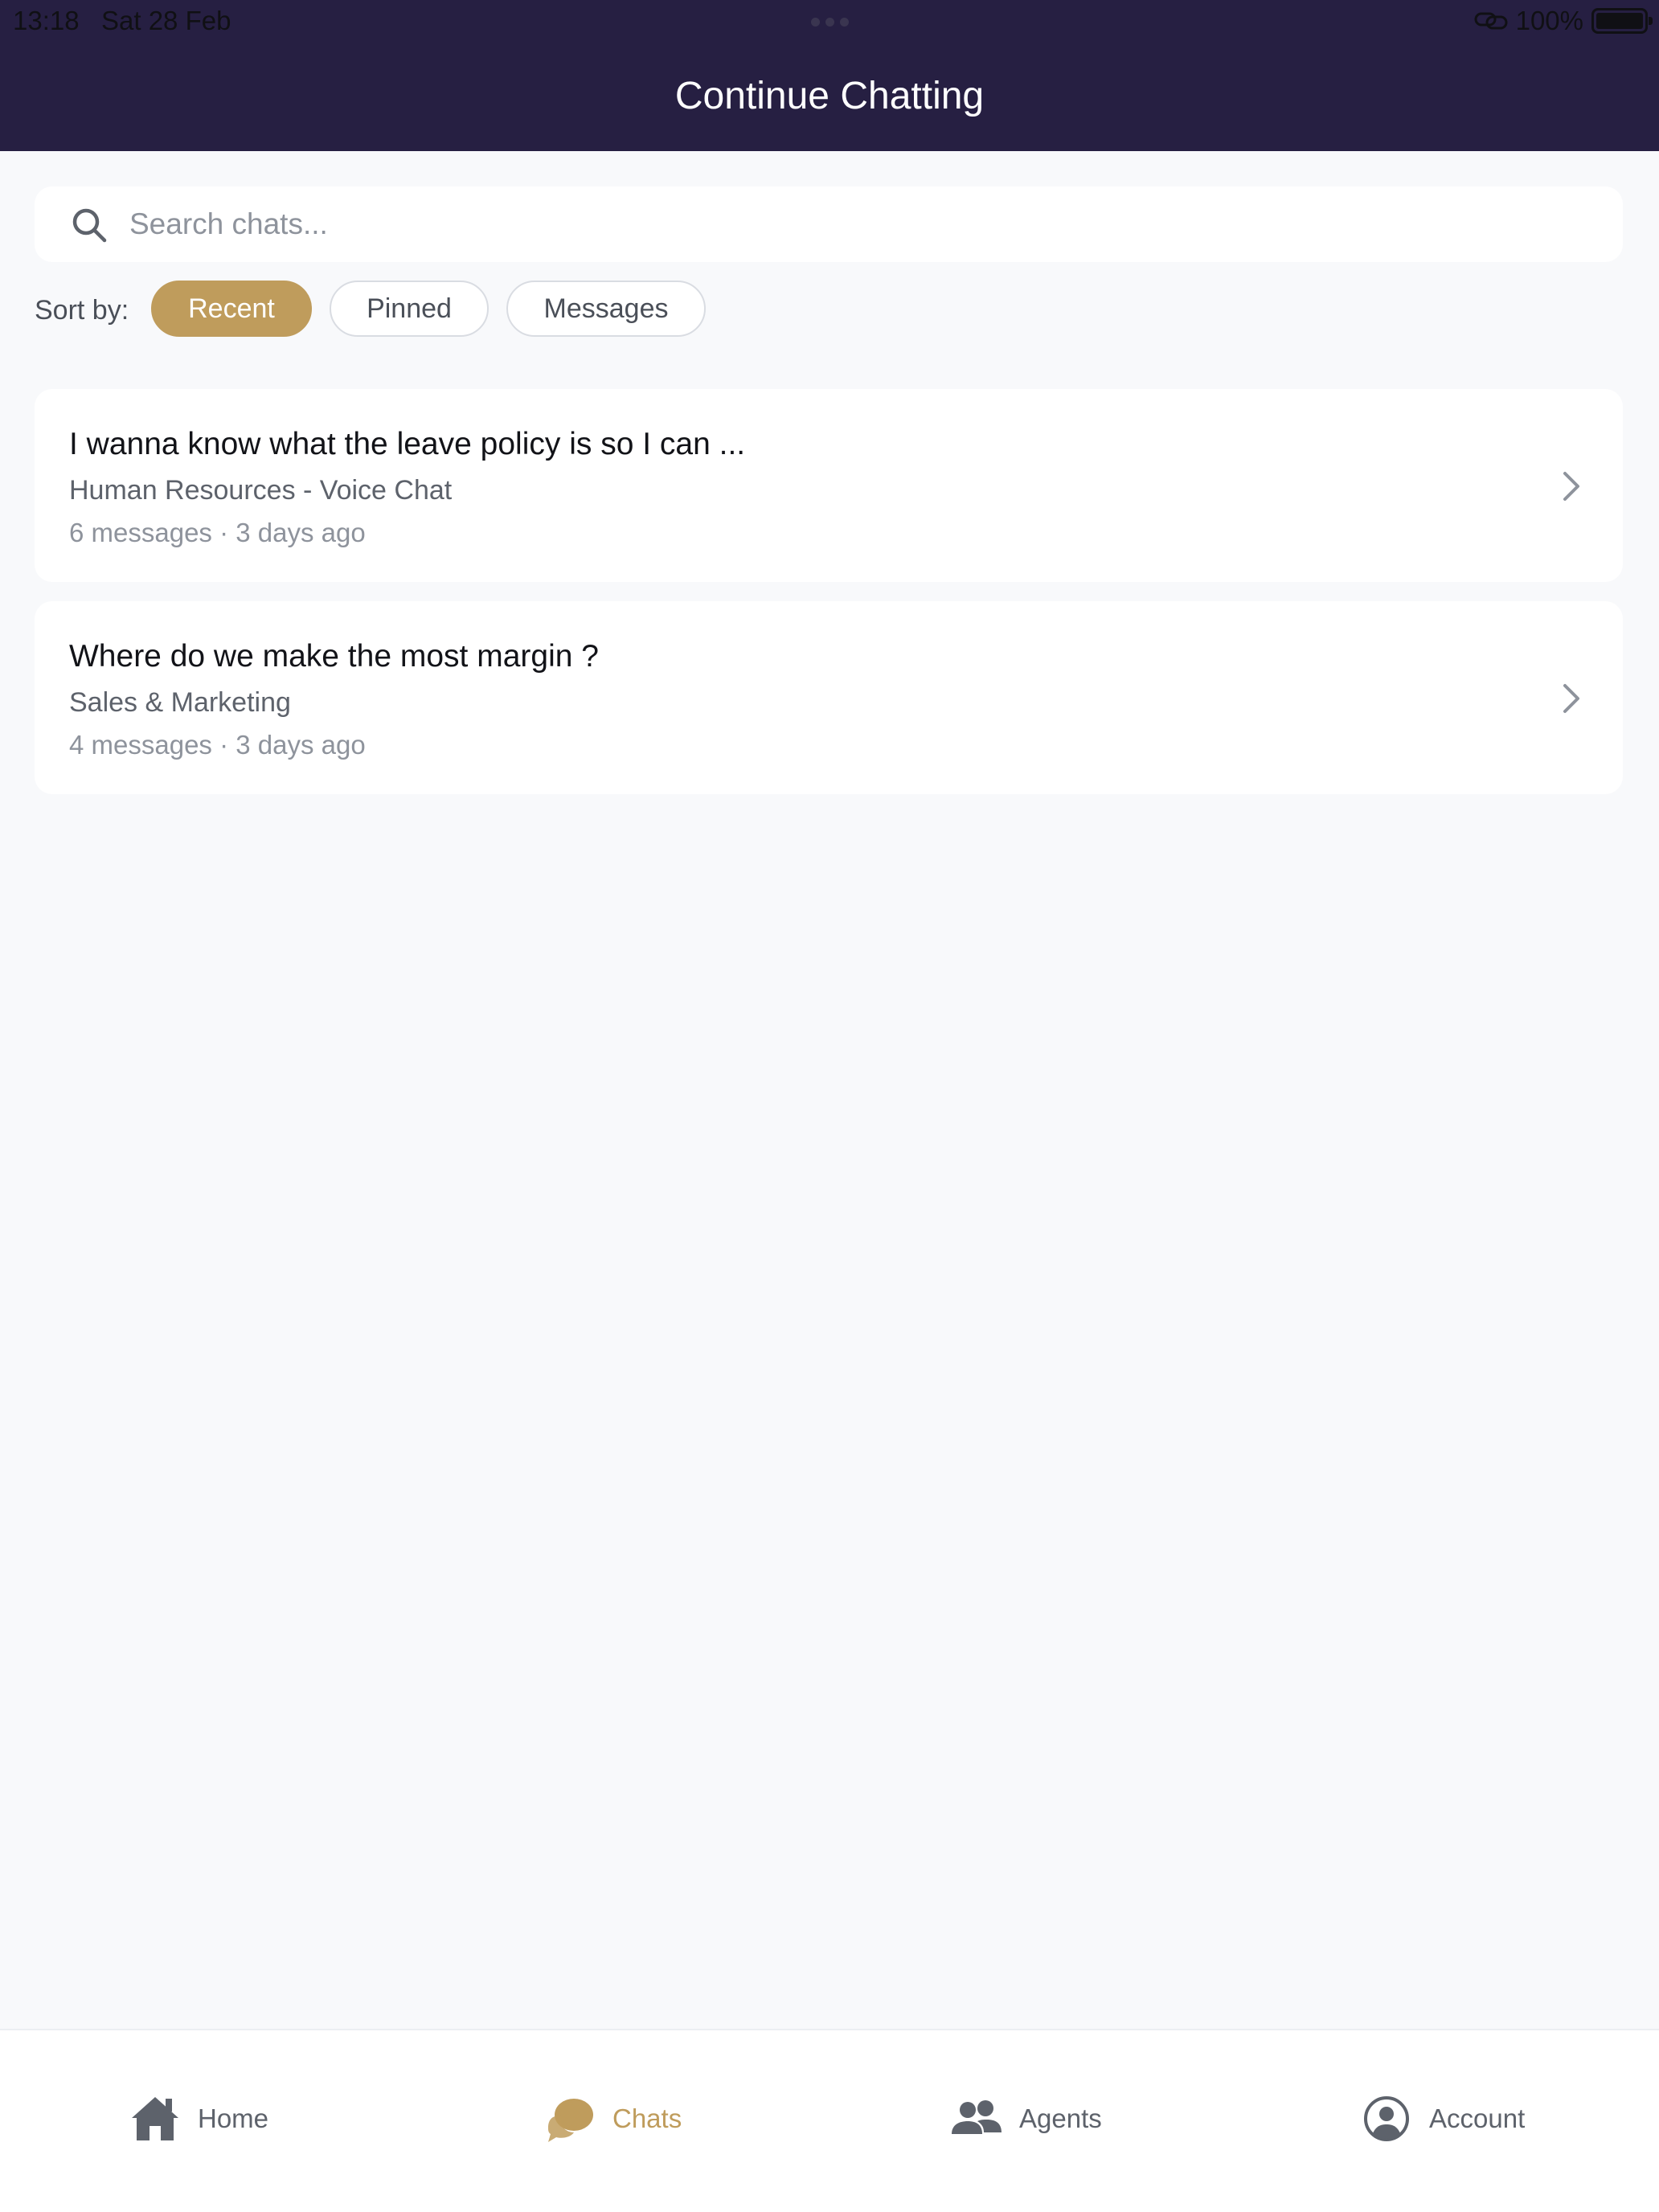 The height and width of the screenshot is (2212, 1659). What do you see at coordinates (232, 309) in the screenshot?
I see `sort-chip-recent: Recent` at bounding box center [232, 309].